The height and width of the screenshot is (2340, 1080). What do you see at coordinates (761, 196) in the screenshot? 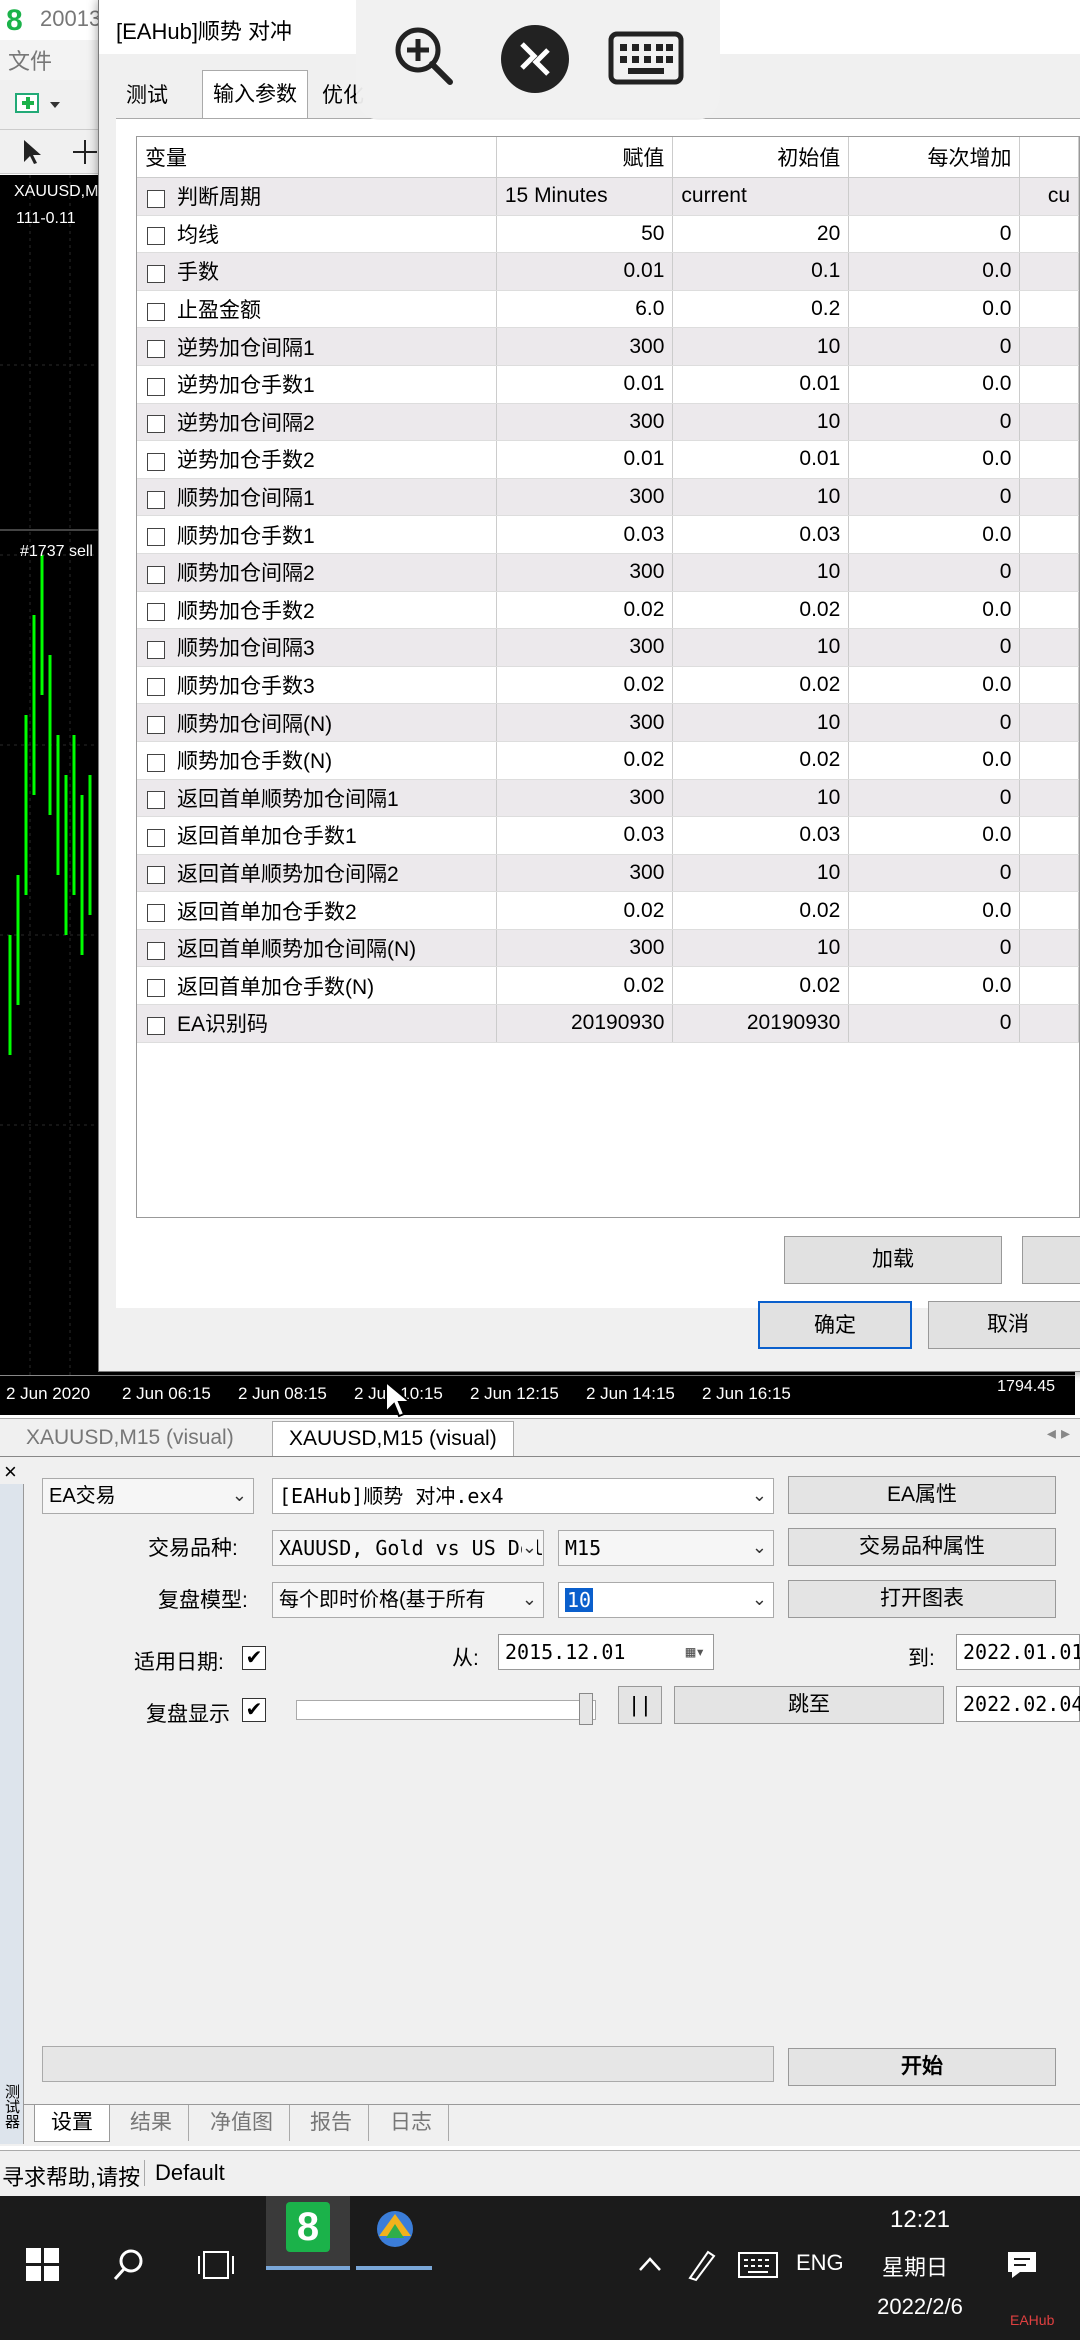
I see `parameter-start-cell: current` at bounding box center [761, 196].